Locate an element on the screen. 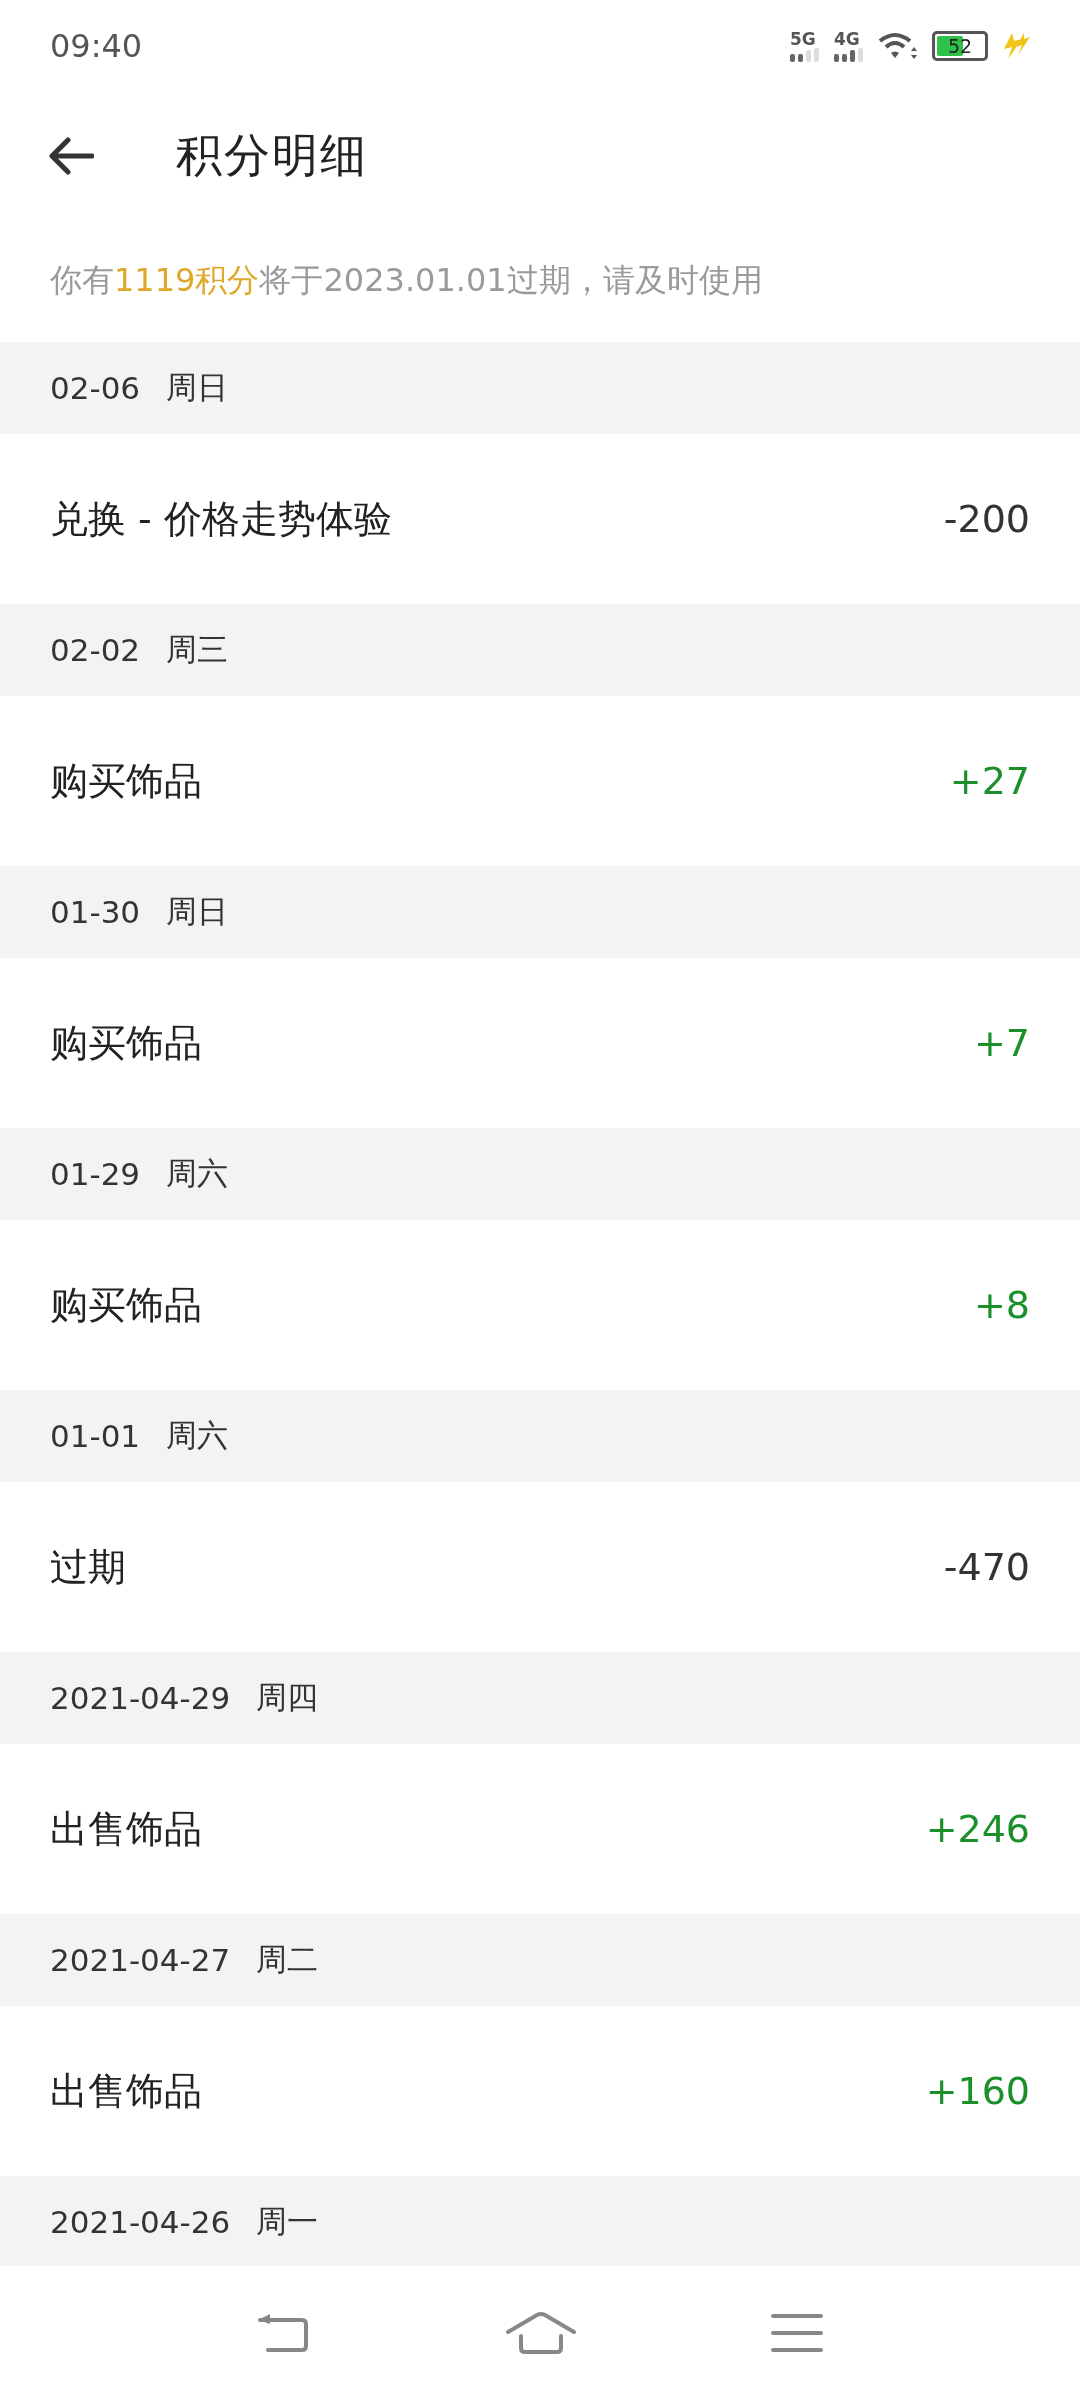 This screenshot has width=1080, height=2400. points-amount: -200 is located at coordinates (986, 519).